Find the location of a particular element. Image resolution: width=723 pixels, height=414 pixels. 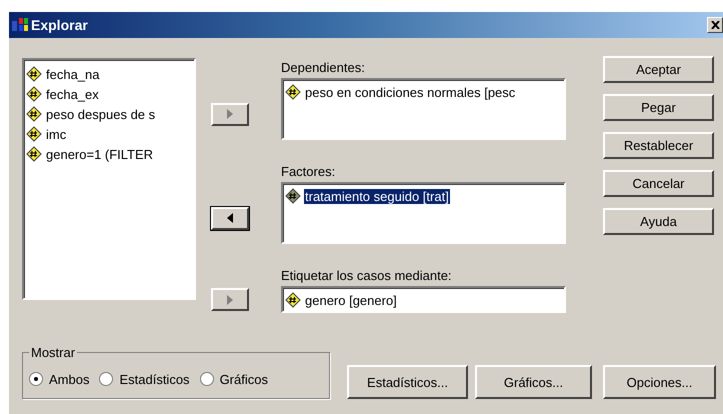

close-icon is located at coordinates (715, 25).